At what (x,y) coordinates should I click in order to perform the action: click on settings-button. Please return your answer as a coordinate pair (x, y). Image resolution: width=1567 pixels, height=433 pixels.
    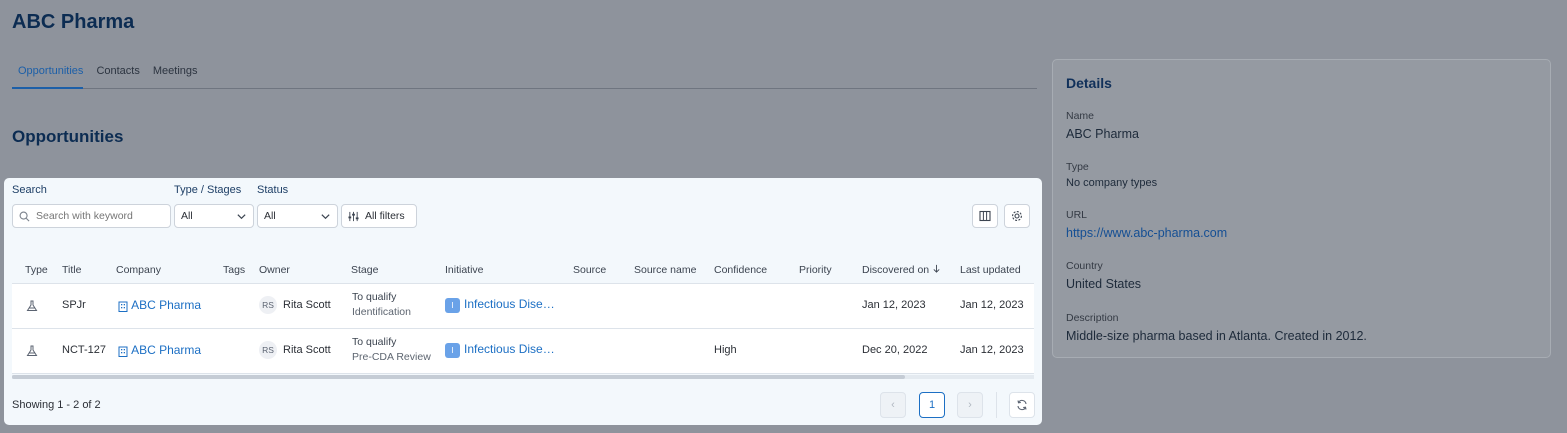
    Looking at the image, I should click on (1017, 216).